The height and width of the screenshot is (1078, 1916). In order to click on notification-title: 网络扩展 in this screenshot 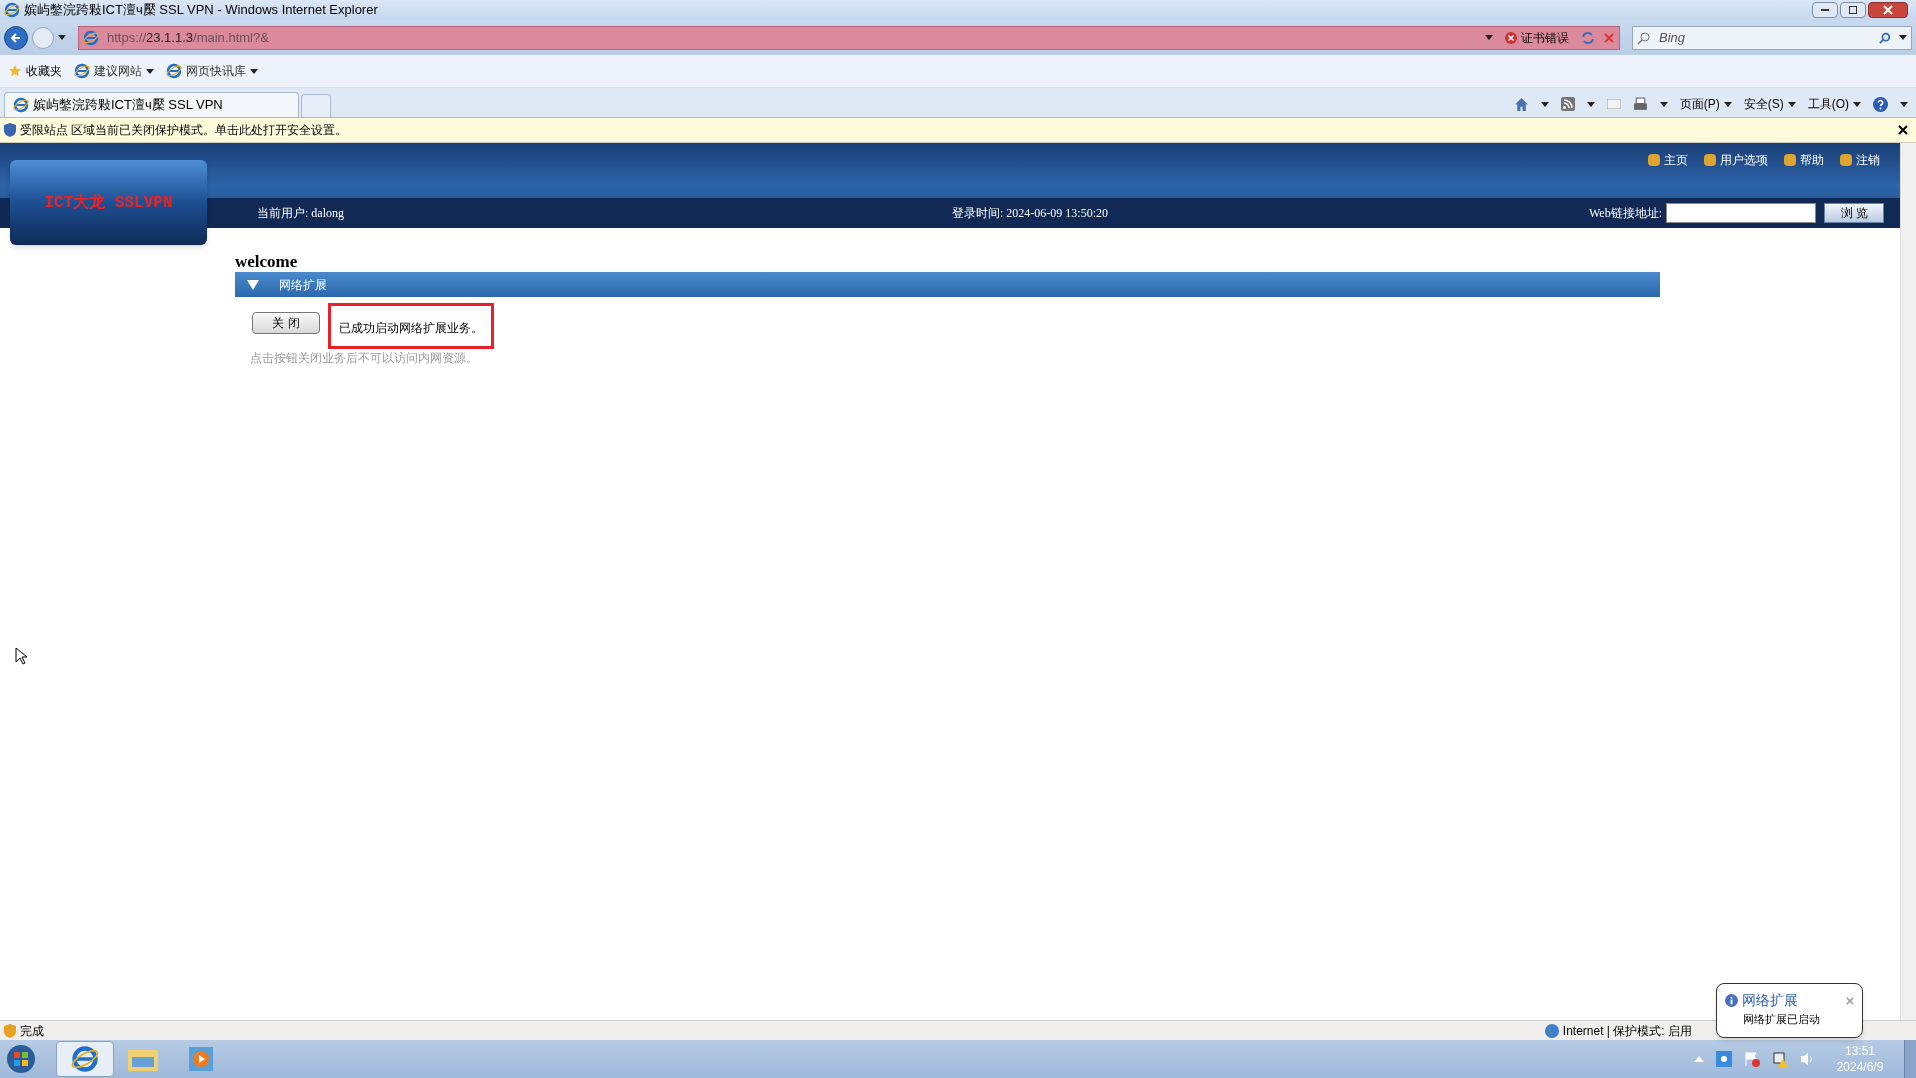, I will do `click(1770, 1000)`.